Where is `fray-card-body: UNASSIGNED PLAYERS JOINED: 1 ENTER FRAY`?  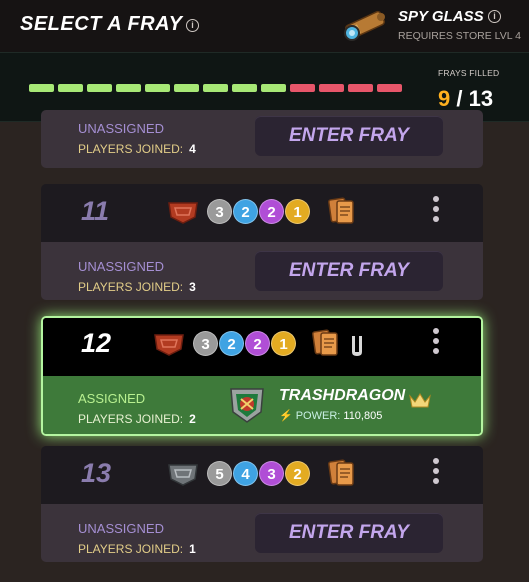 fray-card-body: UNASSIGNED PLAYERS JOINED: 1 ENTER FRAY is located at coordinates (262, 533).